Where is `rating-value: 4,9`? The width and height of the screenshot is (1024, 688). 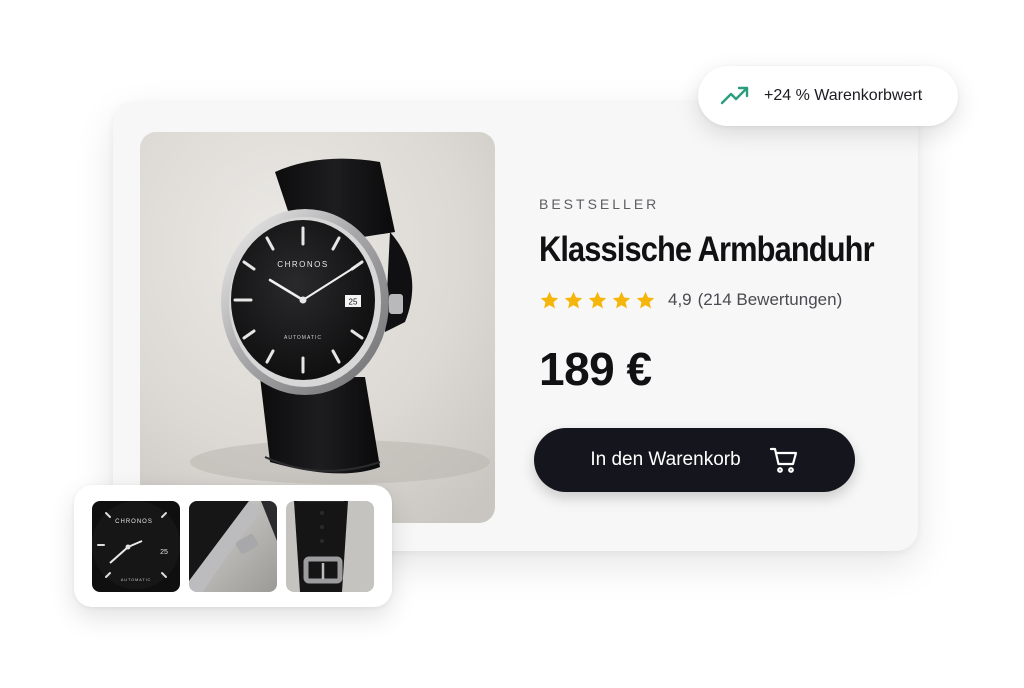
rating-value: 4,9 is located at coordinates (680, 299).